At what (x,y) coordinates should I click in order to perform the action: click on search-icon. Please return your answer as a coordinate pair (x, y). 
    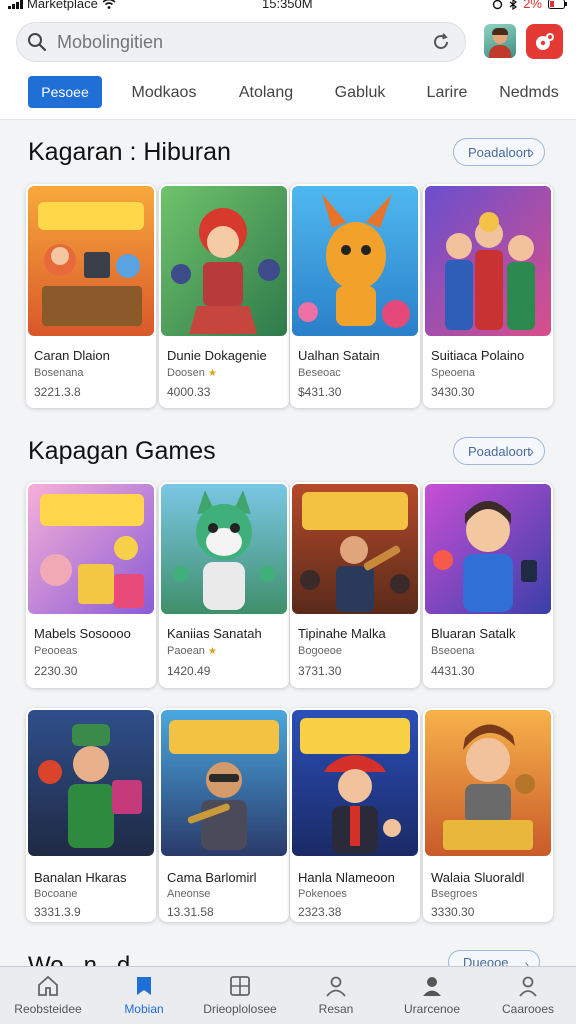
    Looking at the image, I should click on (37, 42).